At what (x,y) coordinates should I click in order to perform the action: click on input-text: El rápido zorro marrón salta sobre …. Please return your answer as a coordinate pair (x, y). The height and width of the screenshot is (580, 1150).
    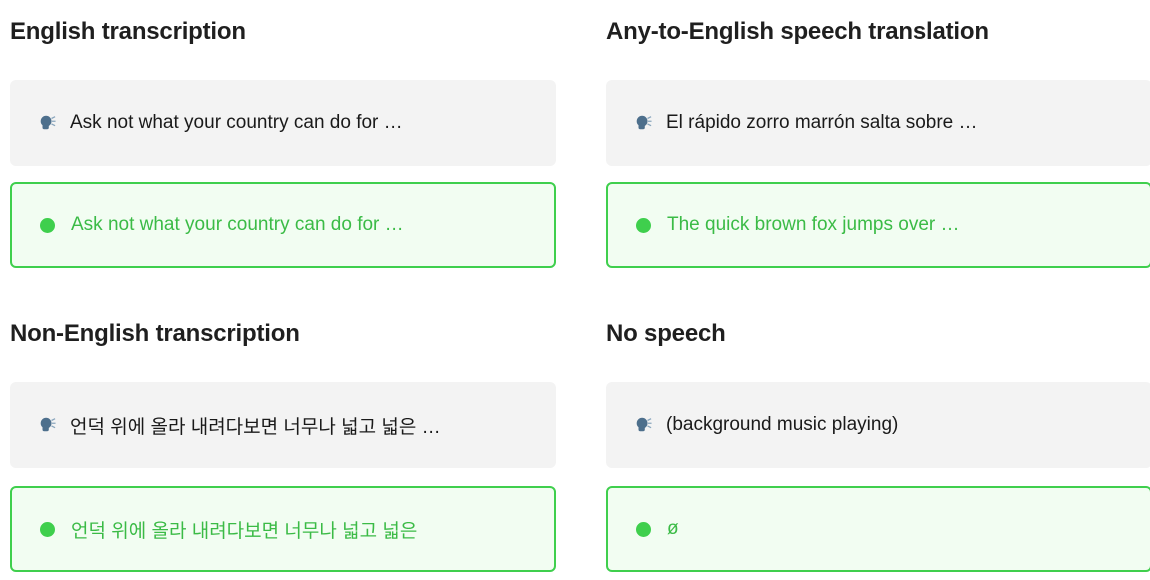
    Looking at the image, I should click on (822, 122).